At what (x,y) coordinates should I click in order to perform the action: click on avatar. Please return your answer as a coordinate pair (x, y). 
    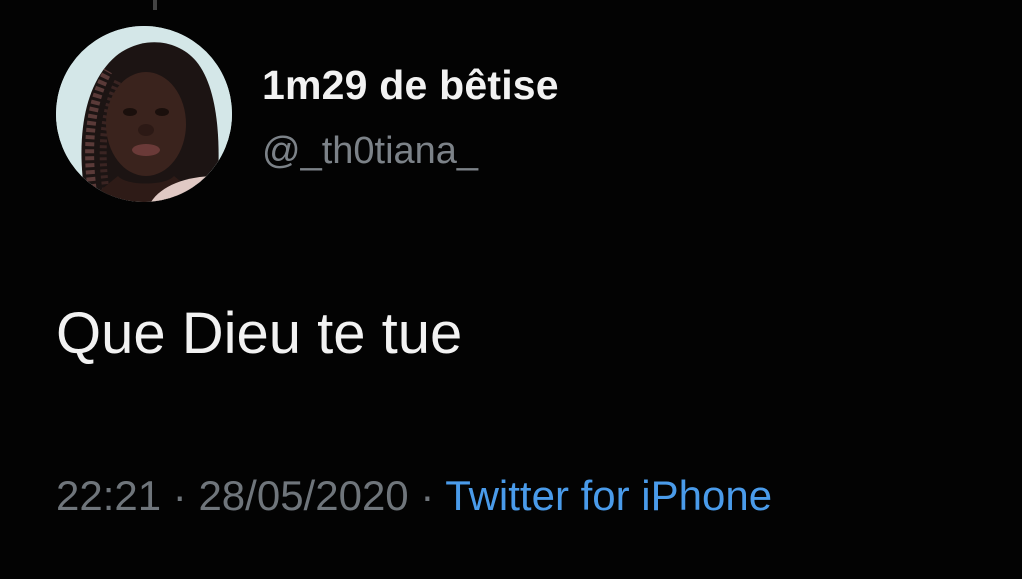
    Looking at the image, I should click on (144, 114).